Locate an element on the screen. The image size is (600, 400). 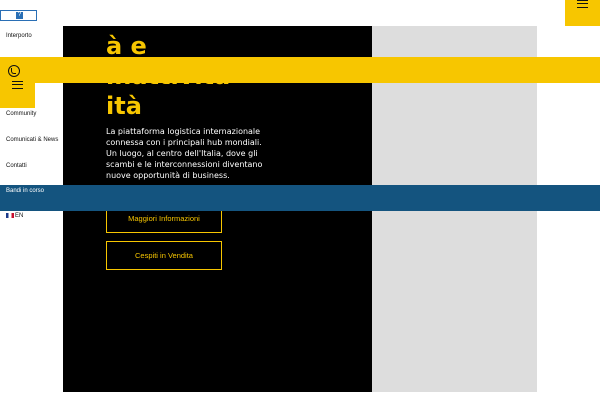
nav-item-comunicati-news: Comunicati & News is located at coordinates (32, 140).